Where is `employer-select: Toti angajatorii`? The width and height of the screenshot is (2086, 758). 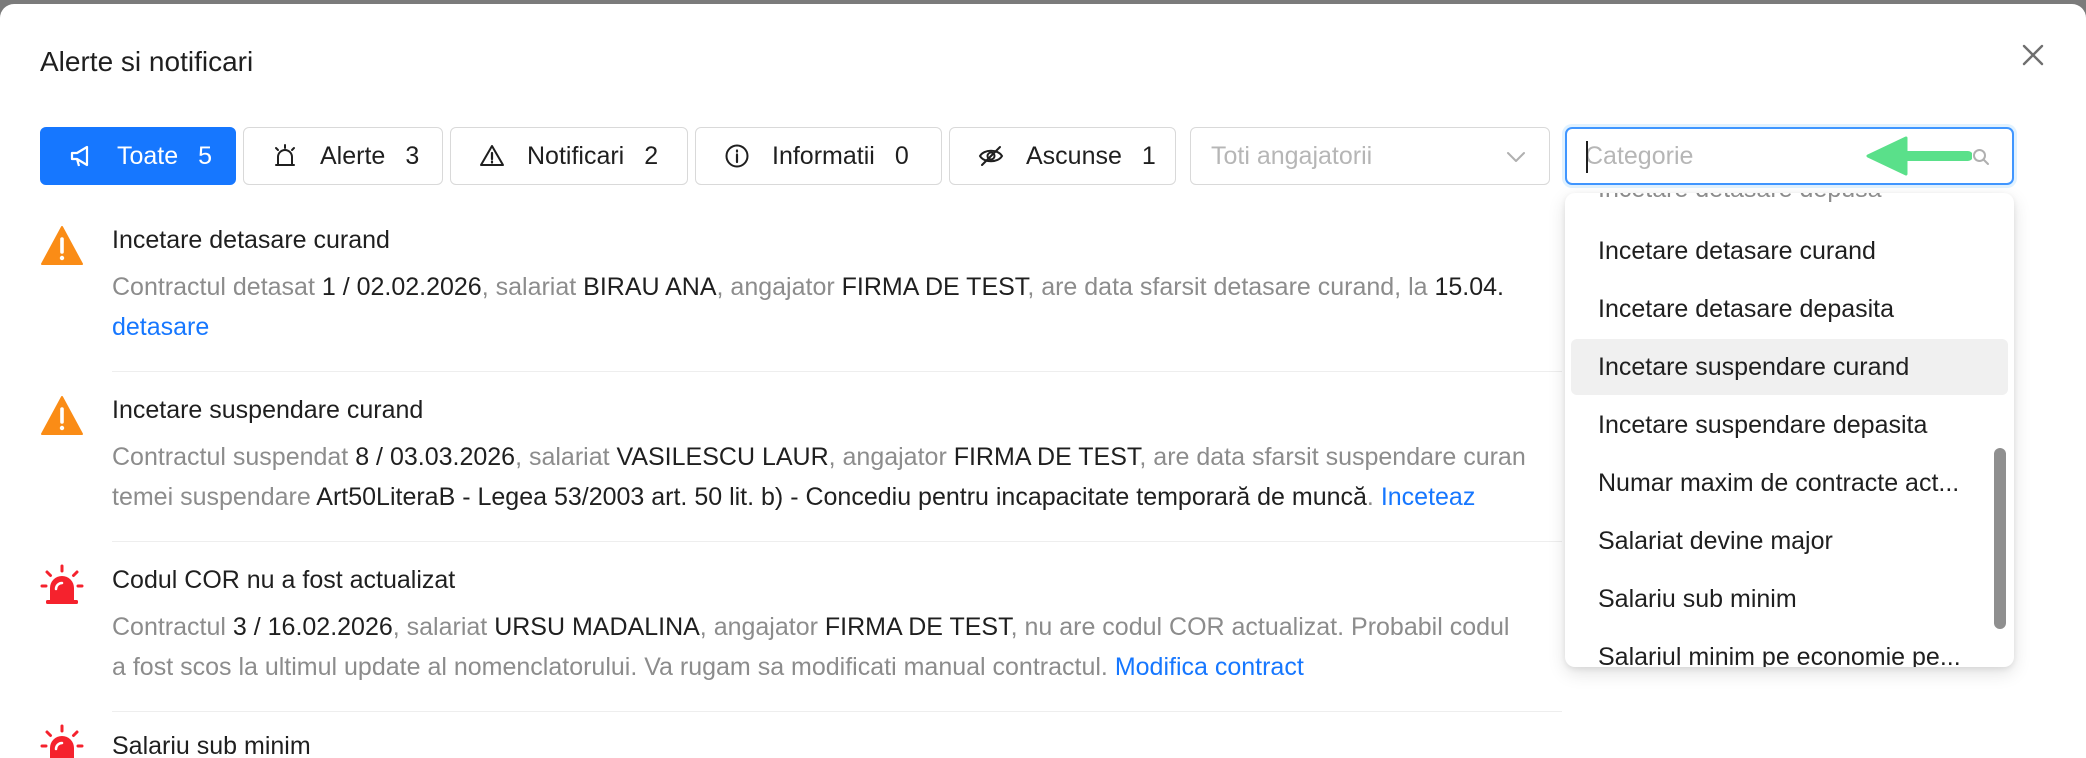 employer-select: Toti angajatorii is located at coordinates (1370, 156).